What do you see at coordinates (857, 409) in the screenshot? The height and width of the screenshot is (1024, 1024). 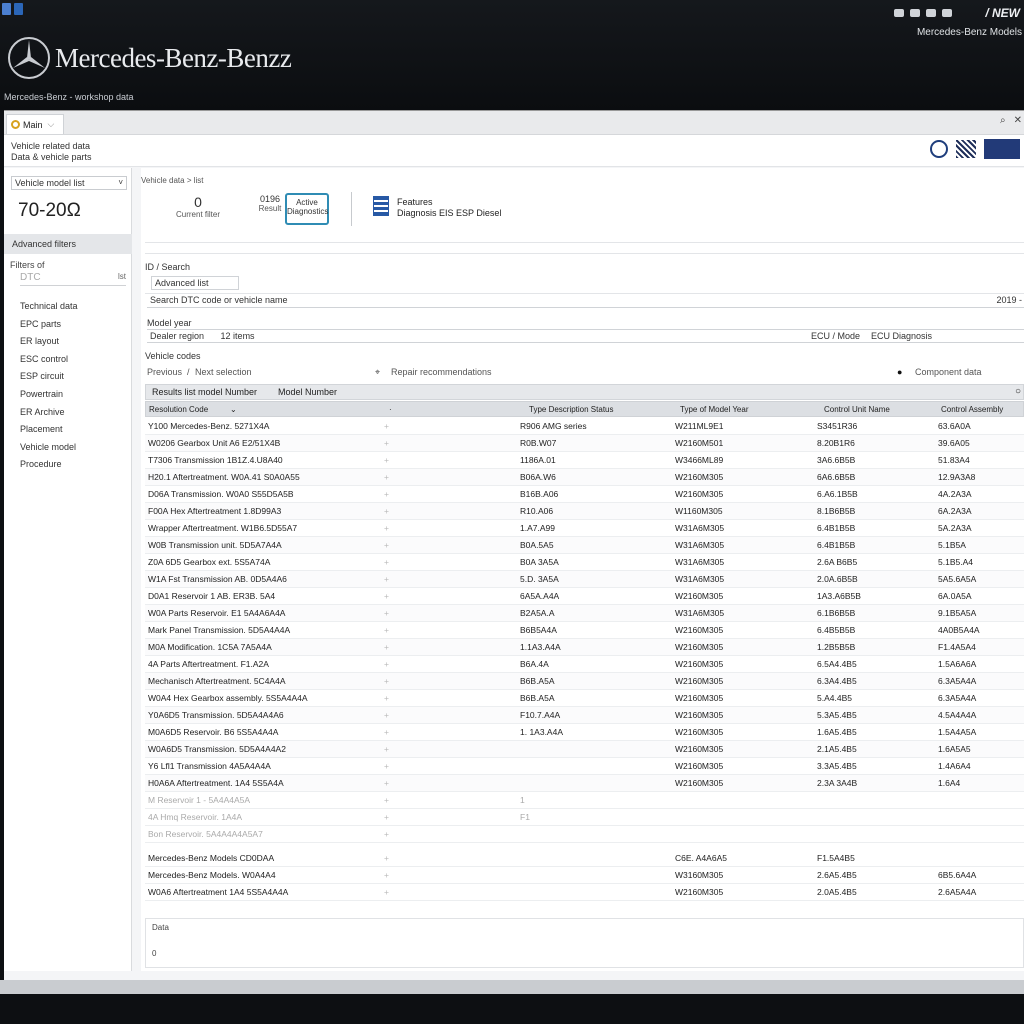 I see `col-control-unit: Control Unit Name` at bounding box center [857, 409].